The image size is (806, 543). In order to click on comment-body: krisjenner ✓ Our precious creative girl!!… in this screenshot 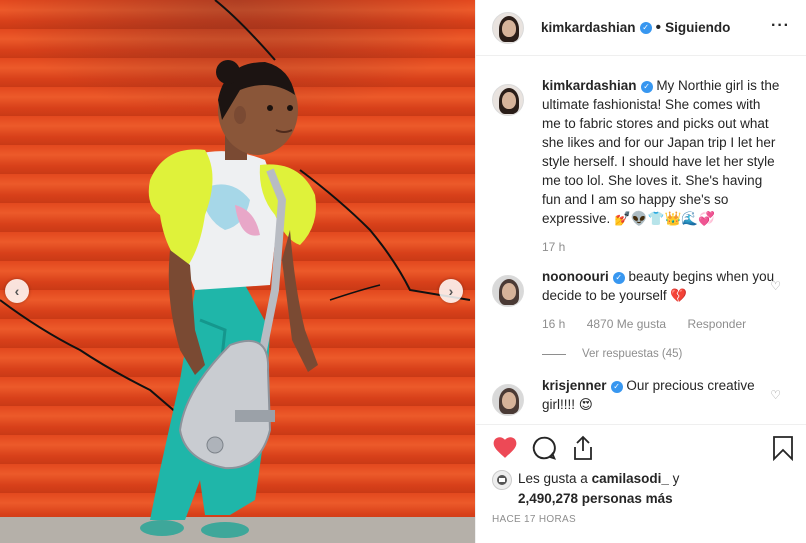, I will do `click(661, 396)`.